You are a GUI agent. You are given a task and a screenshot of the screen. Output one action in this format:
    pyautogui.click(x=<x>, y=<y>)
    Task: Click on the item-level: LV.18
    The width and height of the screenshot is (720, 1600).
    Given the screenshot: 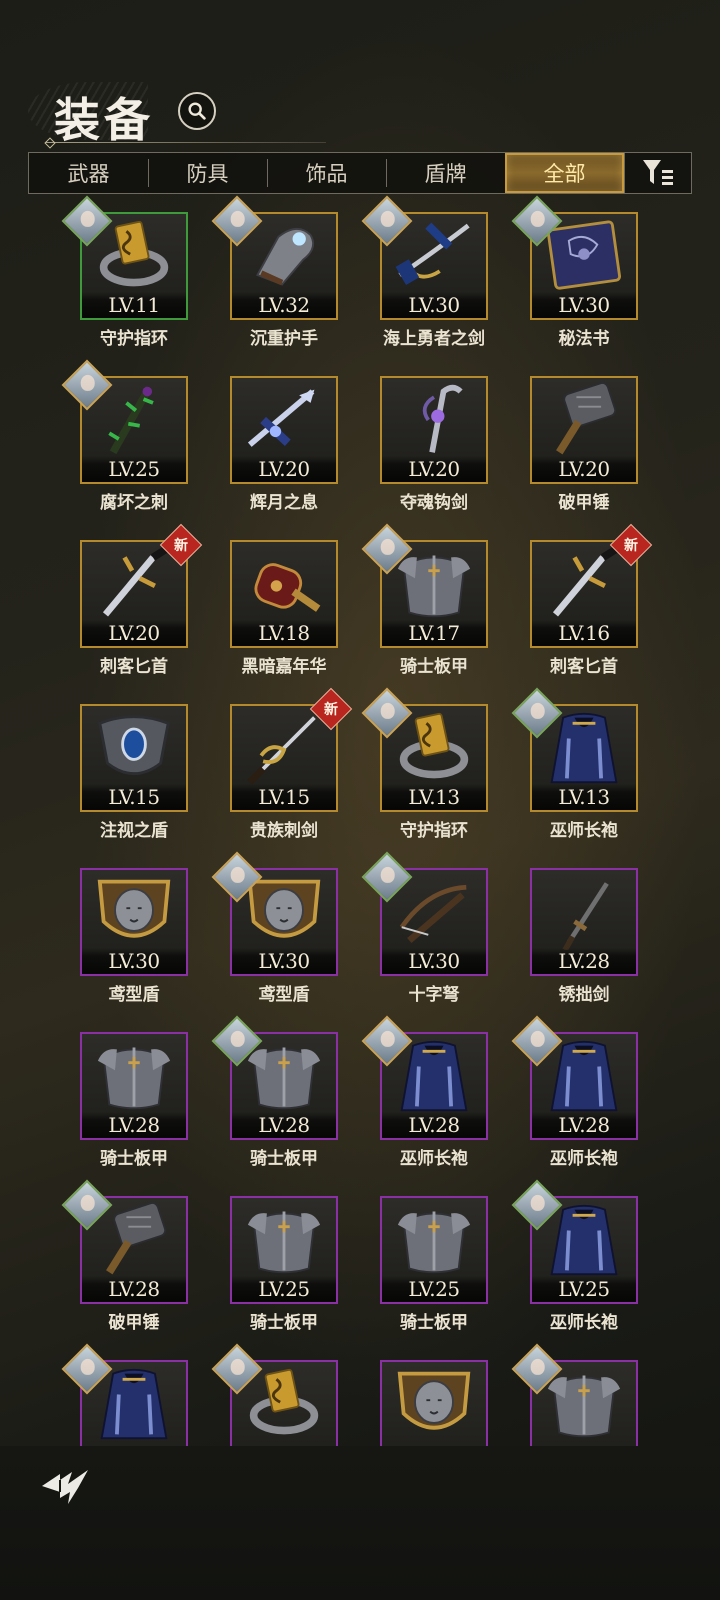 What is the action you would take?
    pyautogui.click(x=284, y=633)
    